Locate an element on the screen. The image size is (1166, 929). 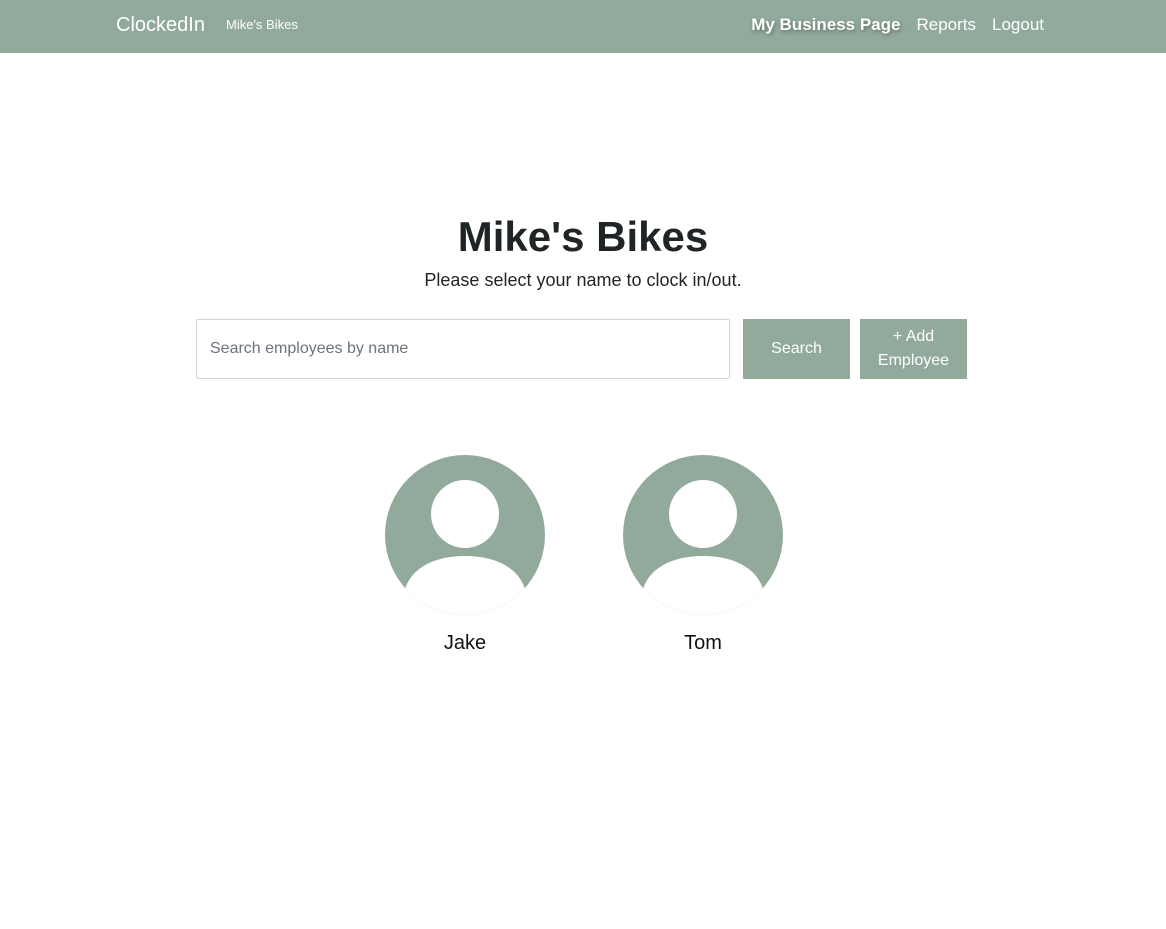
search-button: Search is located at coordinates (796, 349).